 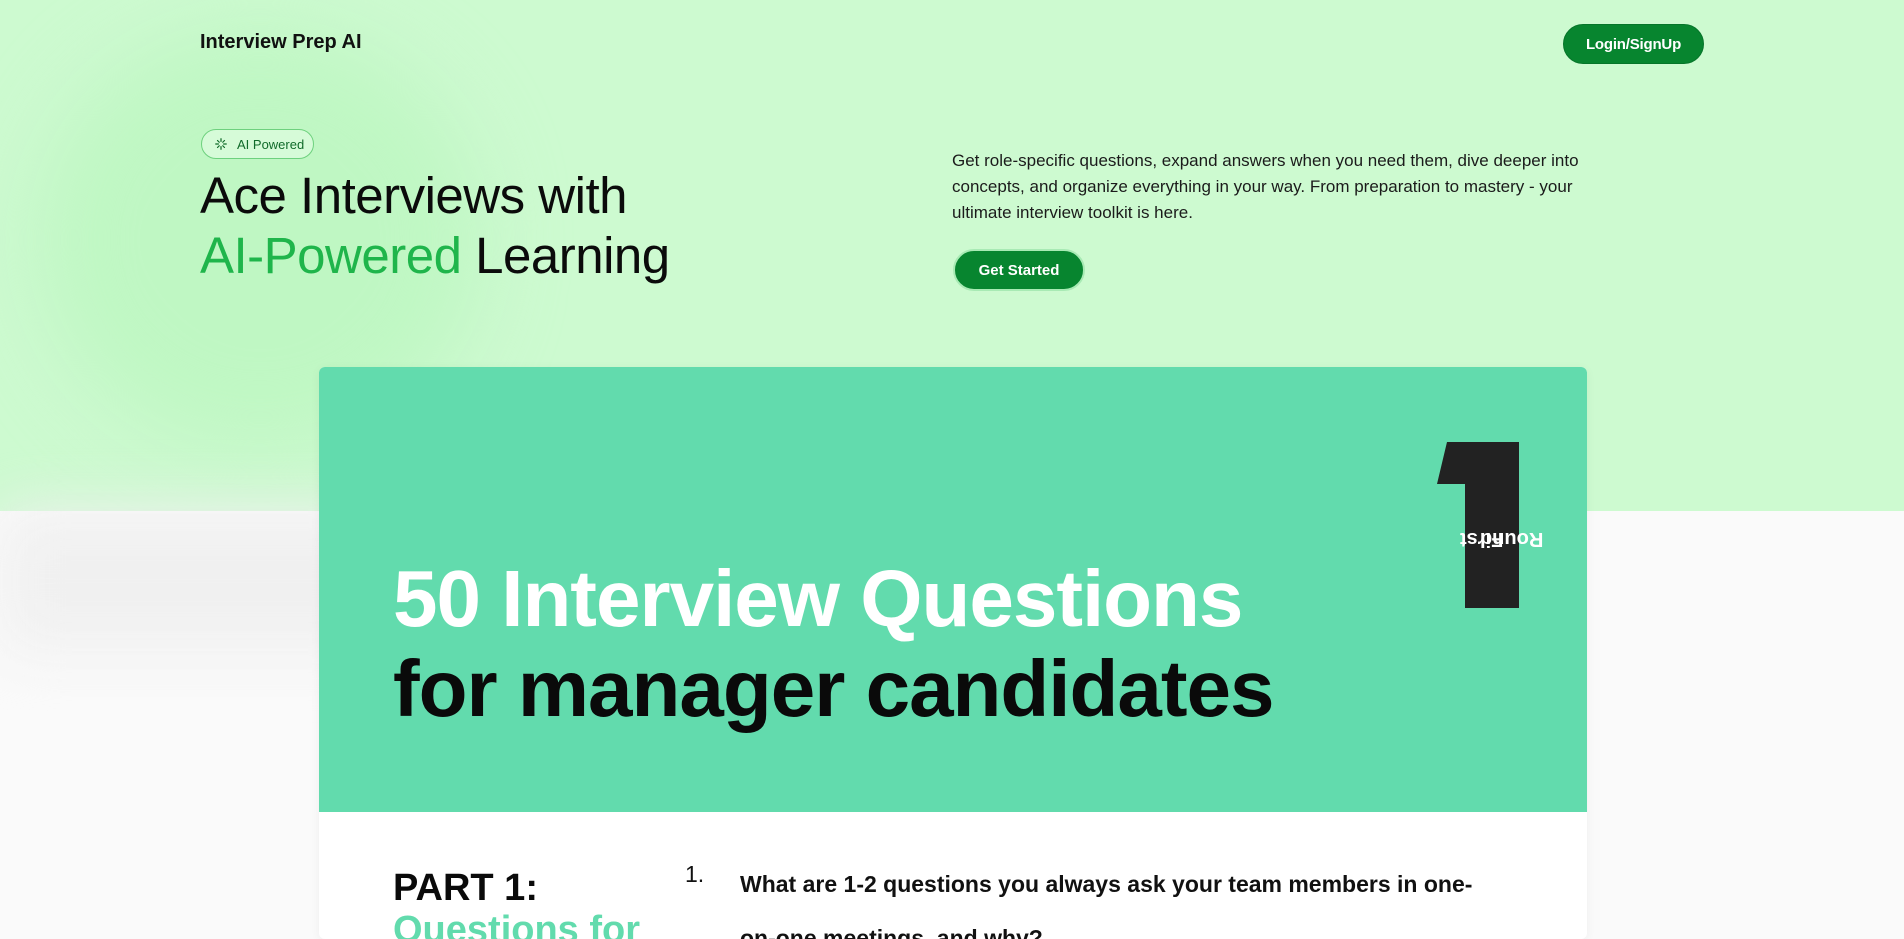 What do you see at coordinates (1633, 44) in the screenshot?
I see `login-signup-button: Login/SignUp` at bounding box center [1633, 44].